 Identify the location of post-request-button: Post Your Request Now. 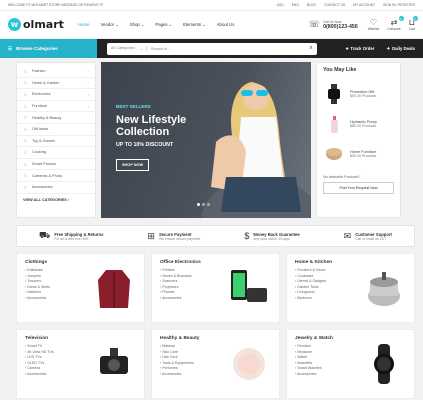
(358, 188).